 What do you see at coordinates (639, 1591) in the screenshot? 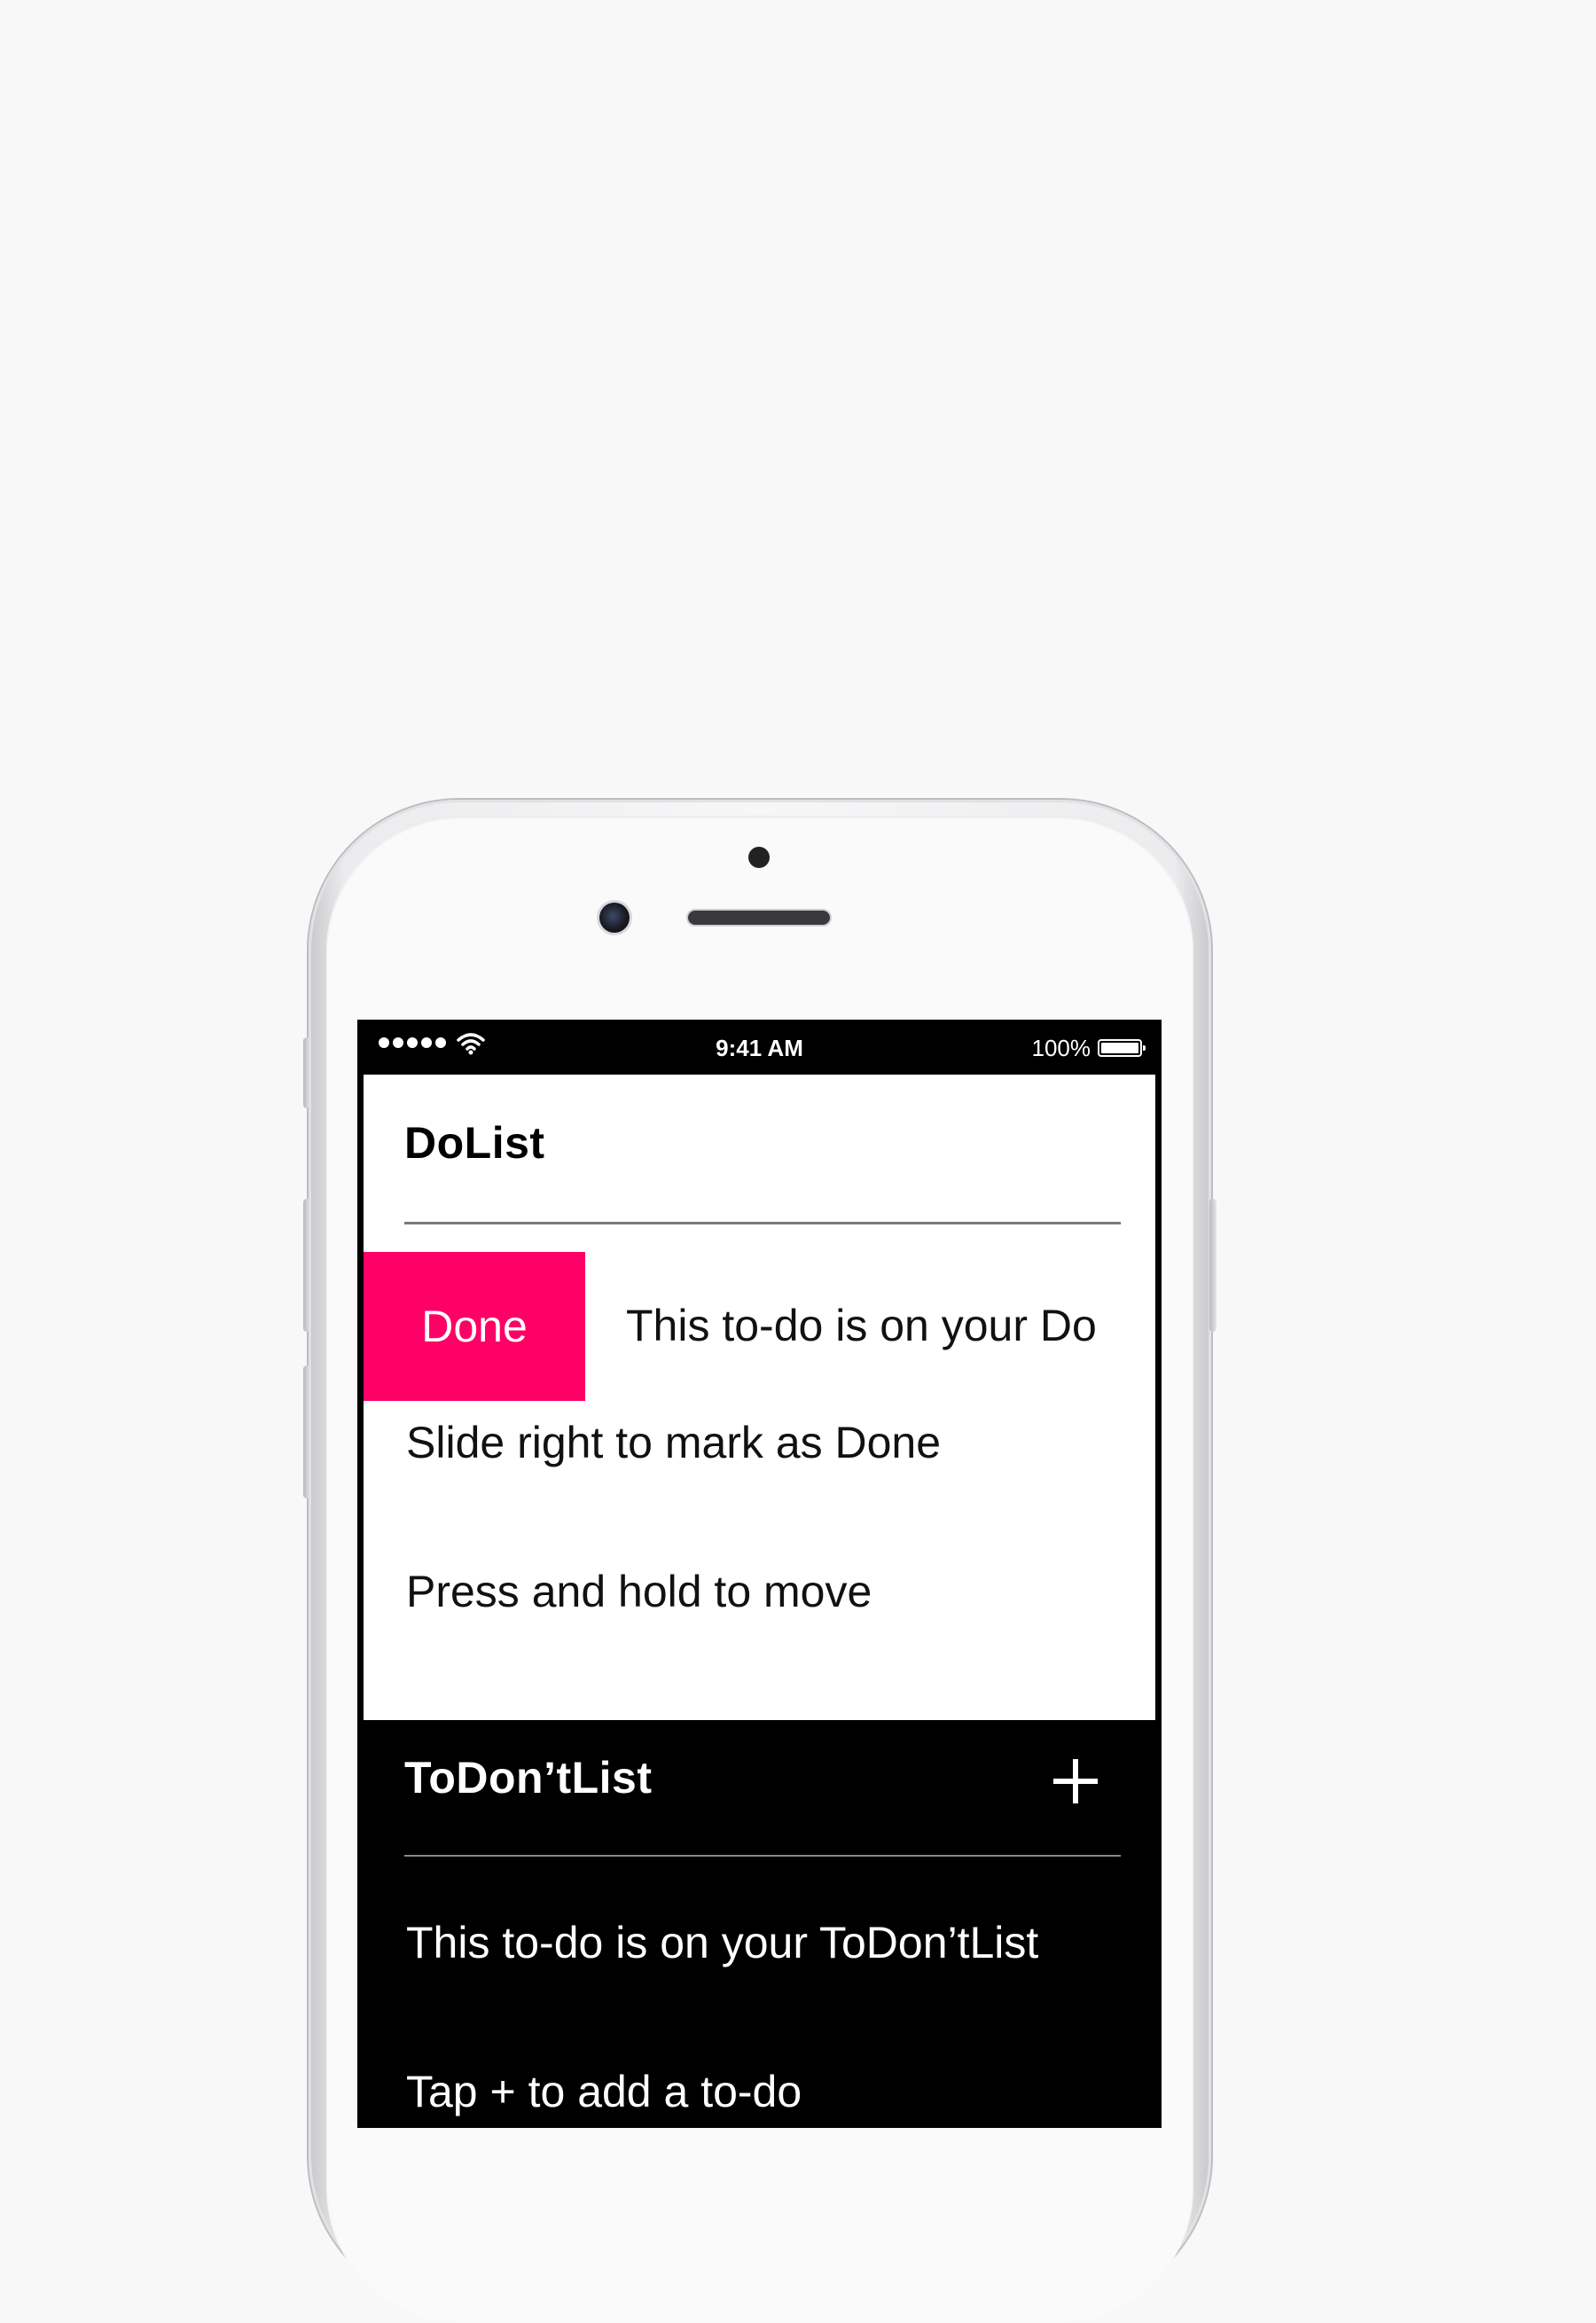
I see `list-item: Press and hold to move` at bounding box center [639, 1591].